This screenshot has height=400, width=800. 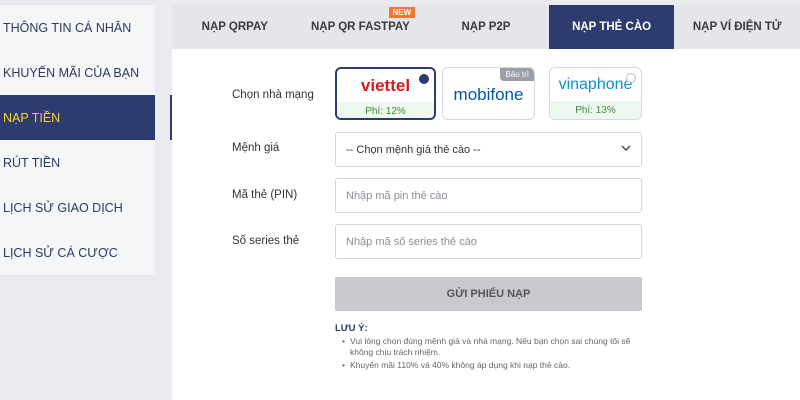 What do you see at coordinates (77, 162) in the screenshot?
I see `sidebar-item-withdraw: RÚT TIỀN` at bounding box center [77, 162].